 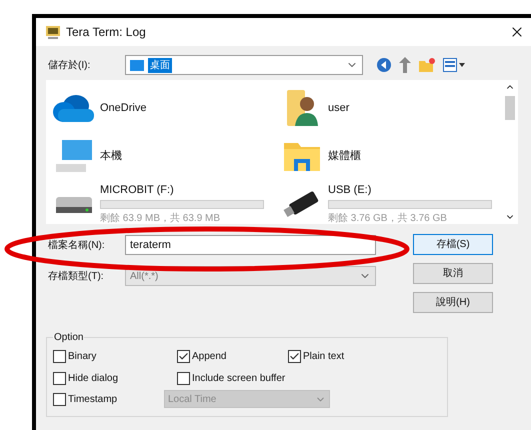 I want to click on dialog-button: 取消, so click(x=453, y=273).